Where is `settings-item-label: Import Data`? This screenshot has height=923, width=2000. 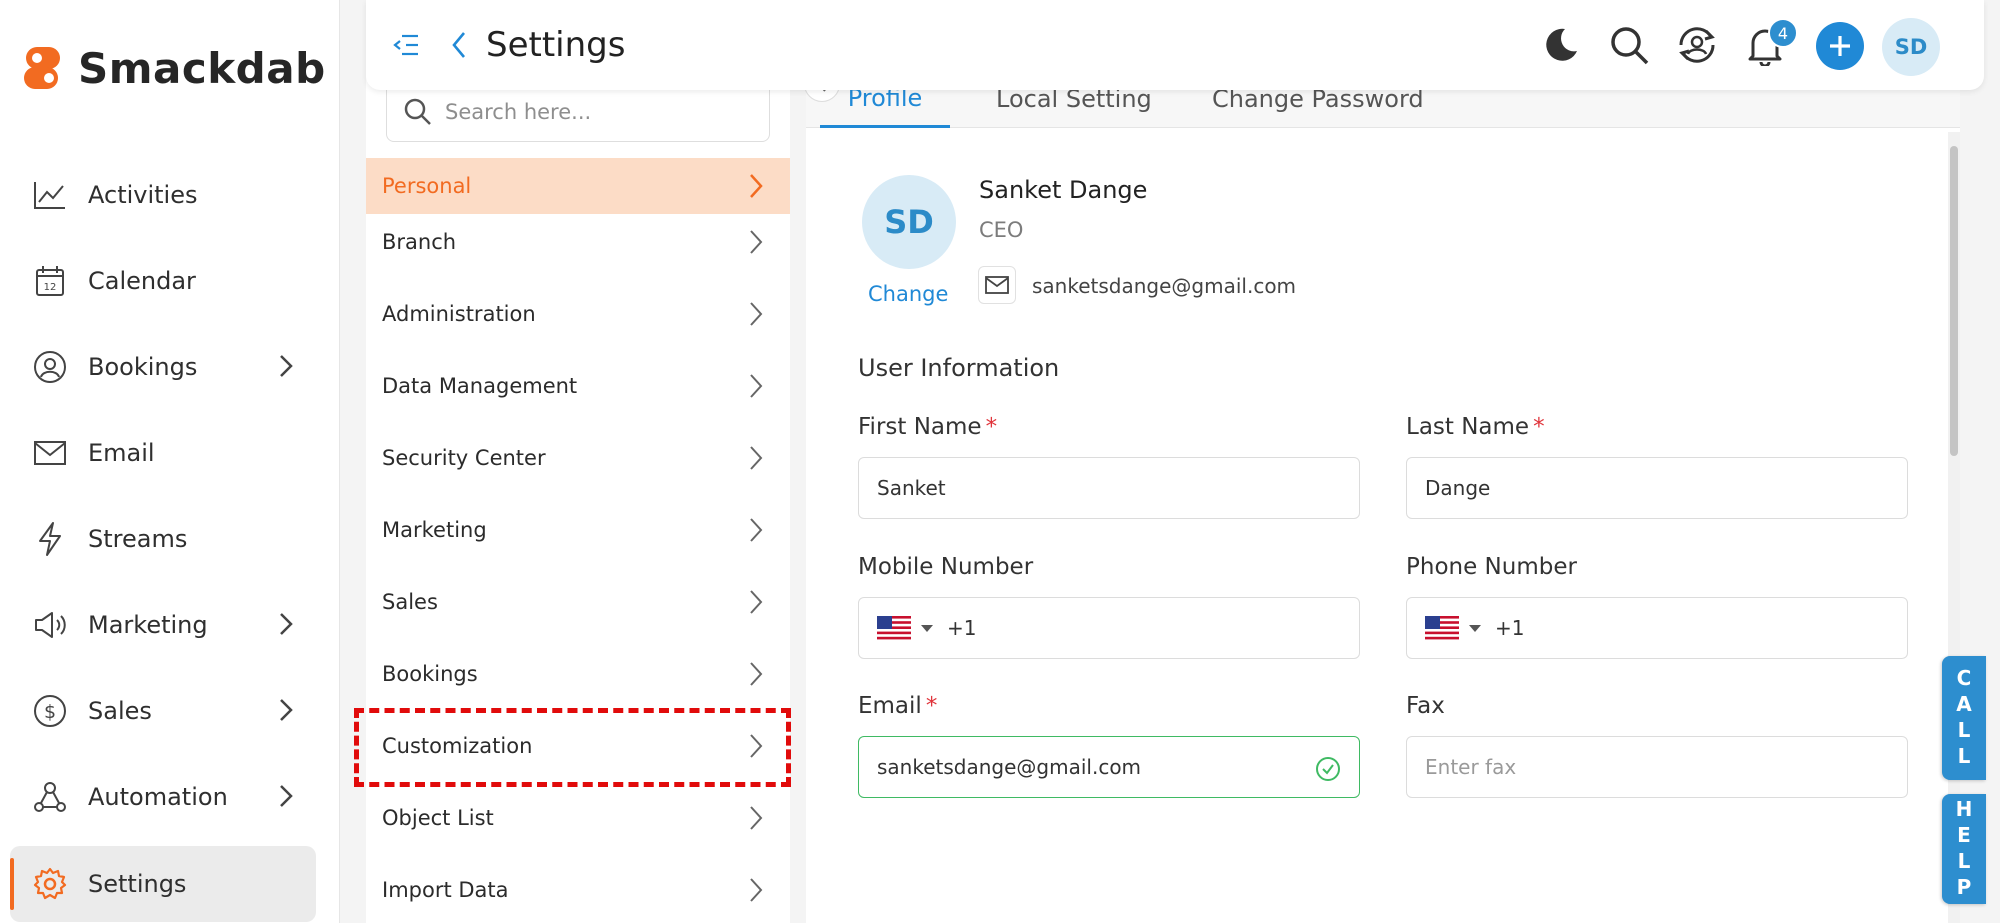
settings-item-label: Import Data is located at coordinates (445, 890).